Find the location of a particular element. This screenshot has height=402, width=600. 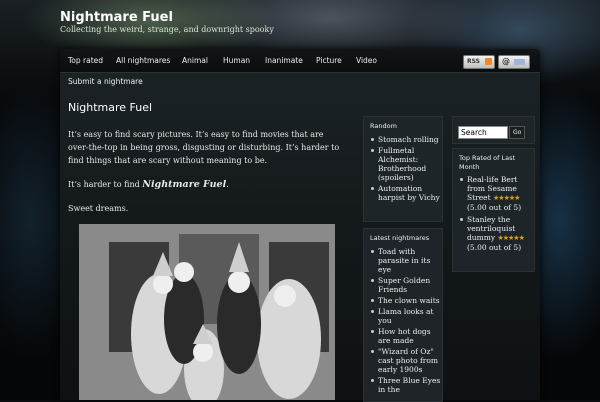

nav-picture: Picture is located at coordinates (329, 60).